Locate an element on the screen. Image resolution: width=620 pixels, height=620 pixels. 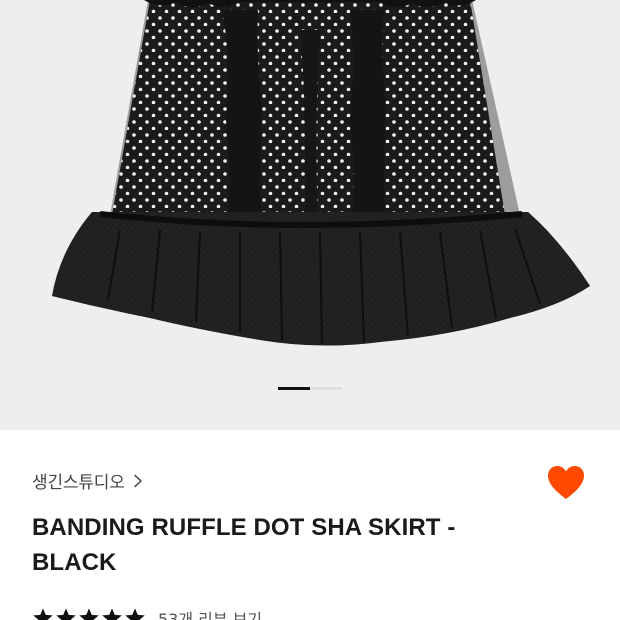
heart-icon is located at coordinates (566, 482).